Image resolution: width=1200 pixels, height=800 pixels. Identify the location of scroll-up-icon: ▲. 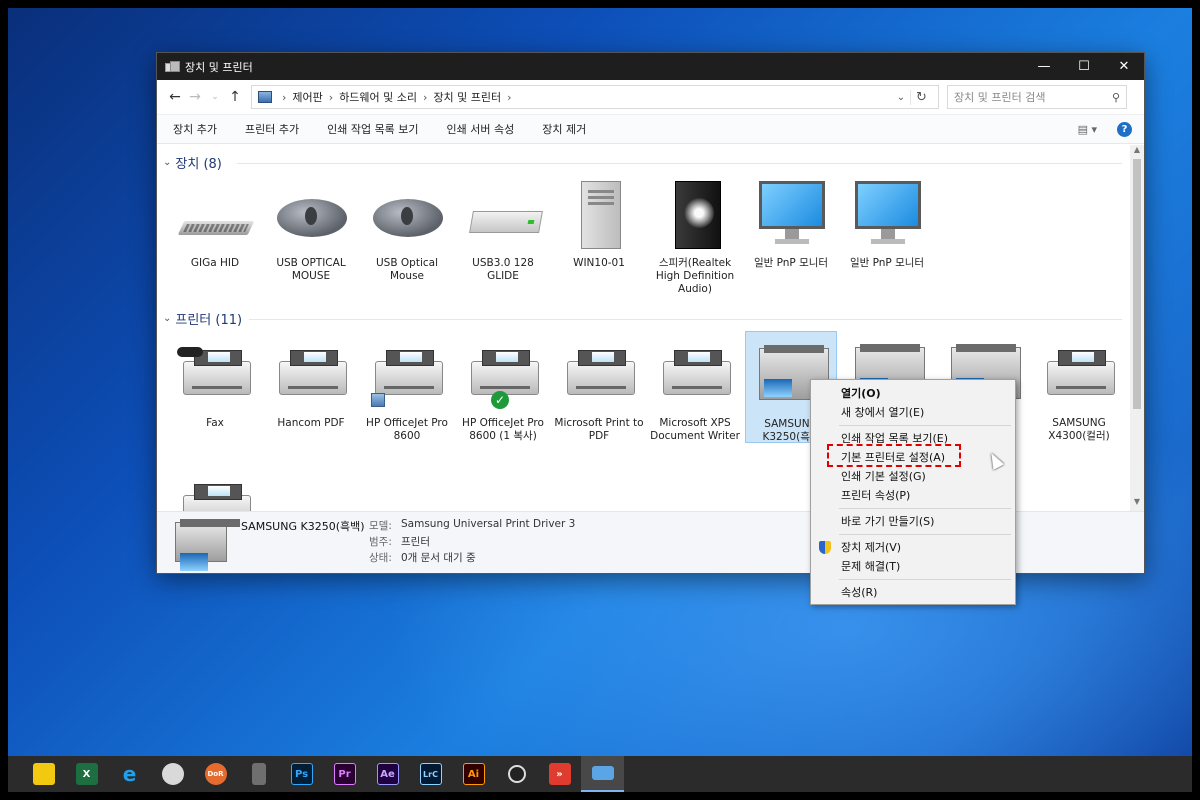
(1137, 152).